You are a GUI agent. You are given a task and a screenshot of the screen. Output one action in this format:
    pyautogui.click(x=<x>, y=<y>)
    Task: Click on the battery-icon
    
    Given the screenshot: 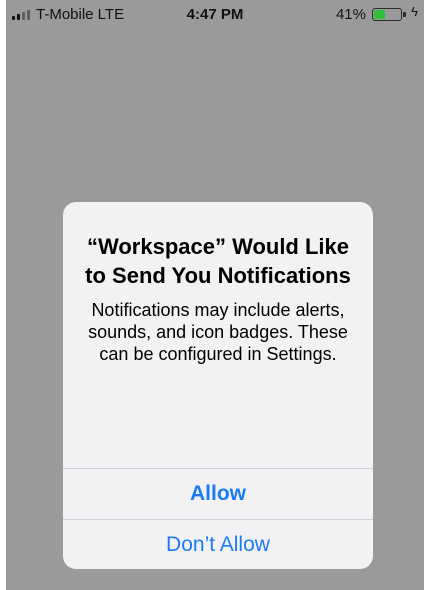 What is the action you would take?
    pyautogui.click(x=387, y=14)
    